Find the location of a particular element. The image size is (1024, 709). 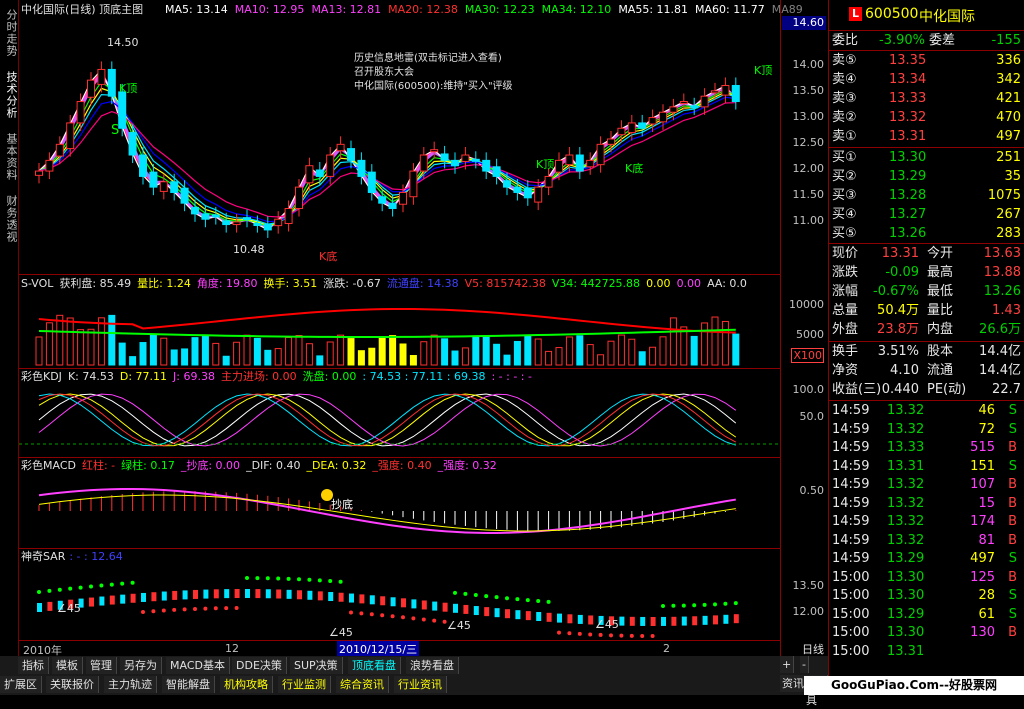

stock-header: L 600500 中化国际 is located at coordinates (926, 15).